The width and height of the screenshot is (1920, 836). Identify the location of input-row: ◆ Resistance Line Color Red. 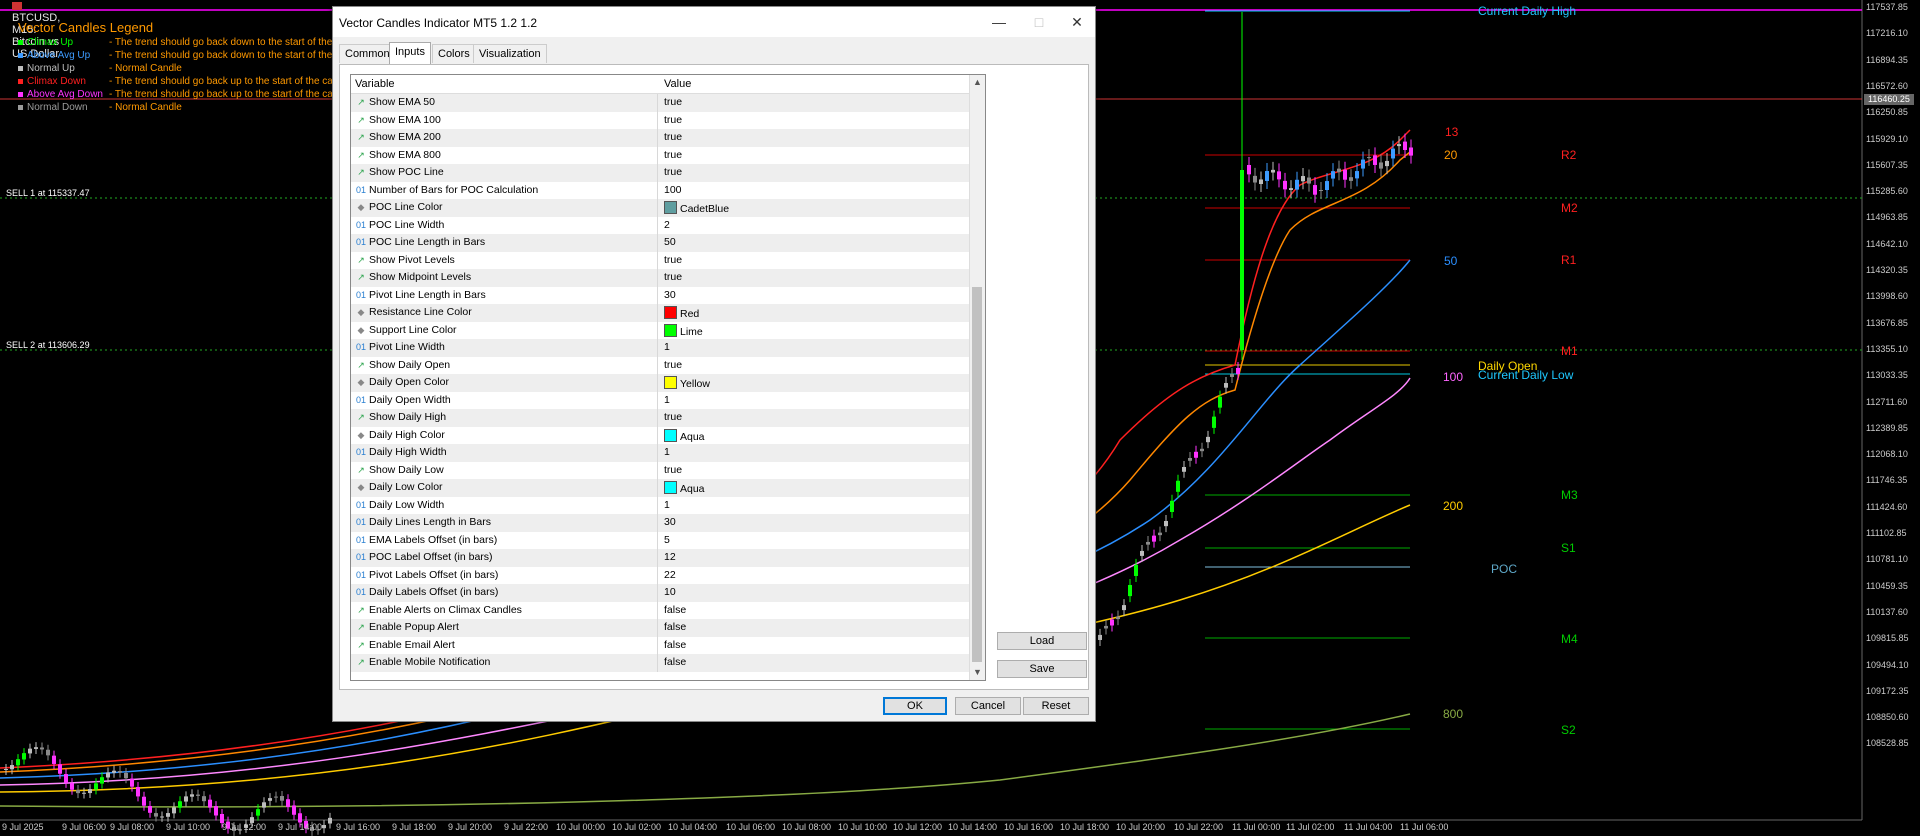
(660, 313).